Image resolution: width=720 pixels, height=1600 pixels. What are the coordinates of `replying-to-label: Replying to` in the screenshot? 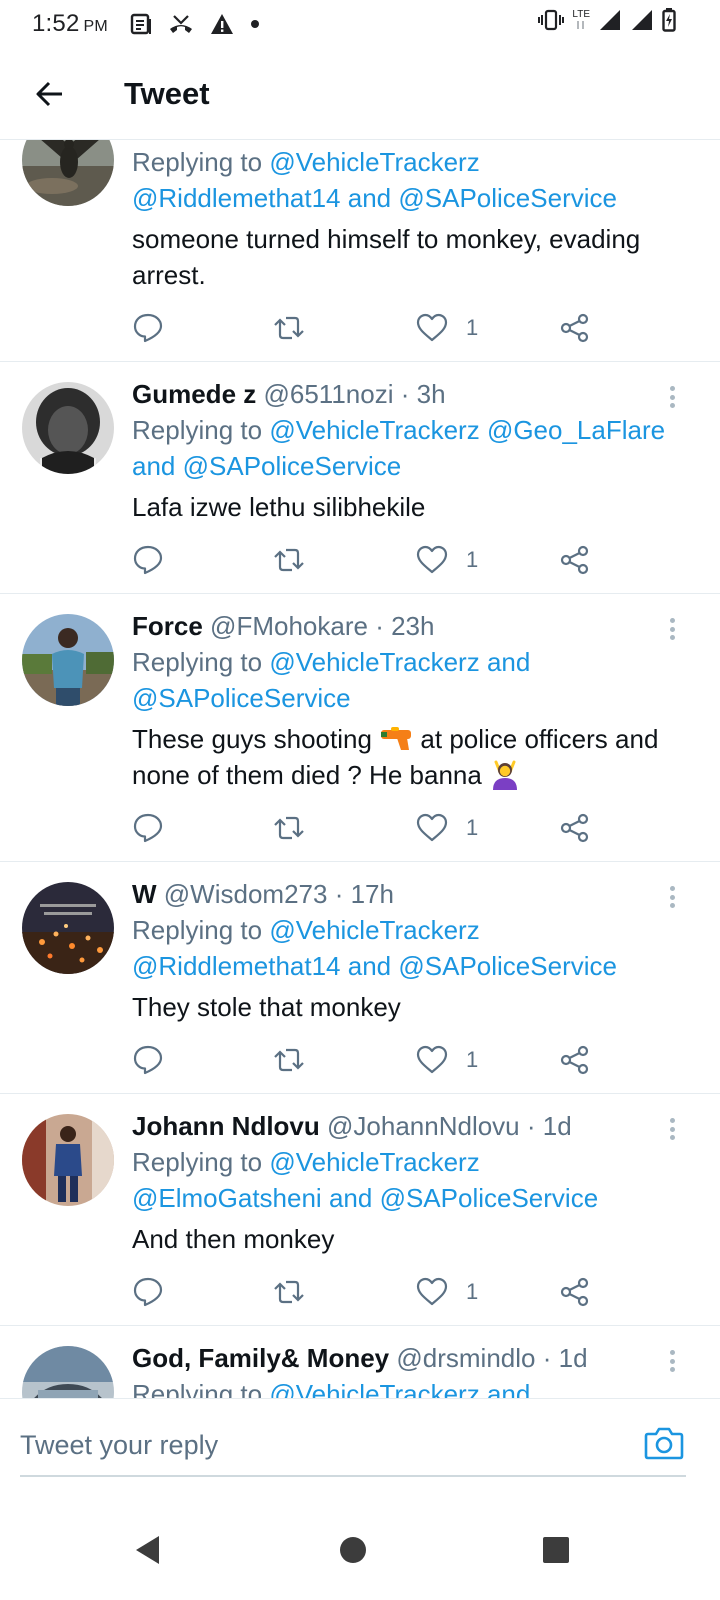 It's located at (197, 662).